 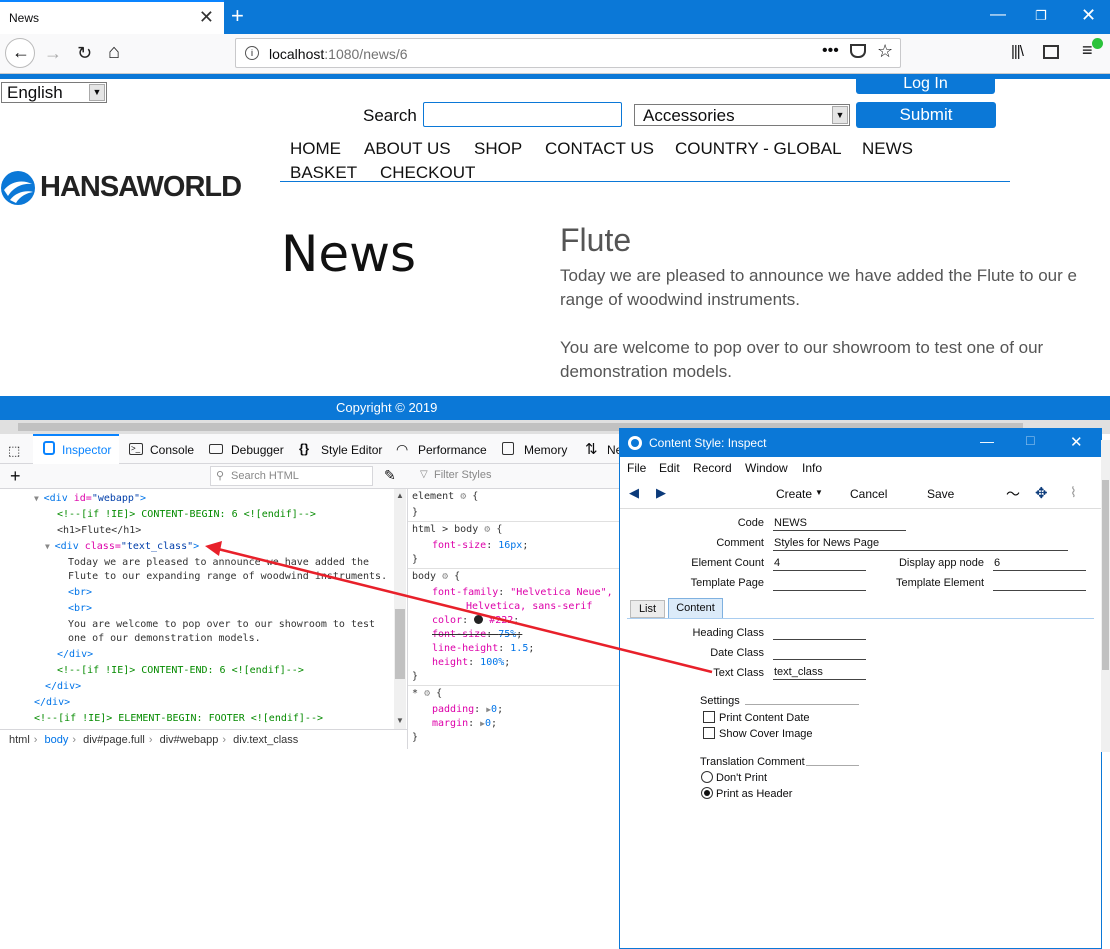 I want to click on language-select: English ▼, so click(x=54, y=92).